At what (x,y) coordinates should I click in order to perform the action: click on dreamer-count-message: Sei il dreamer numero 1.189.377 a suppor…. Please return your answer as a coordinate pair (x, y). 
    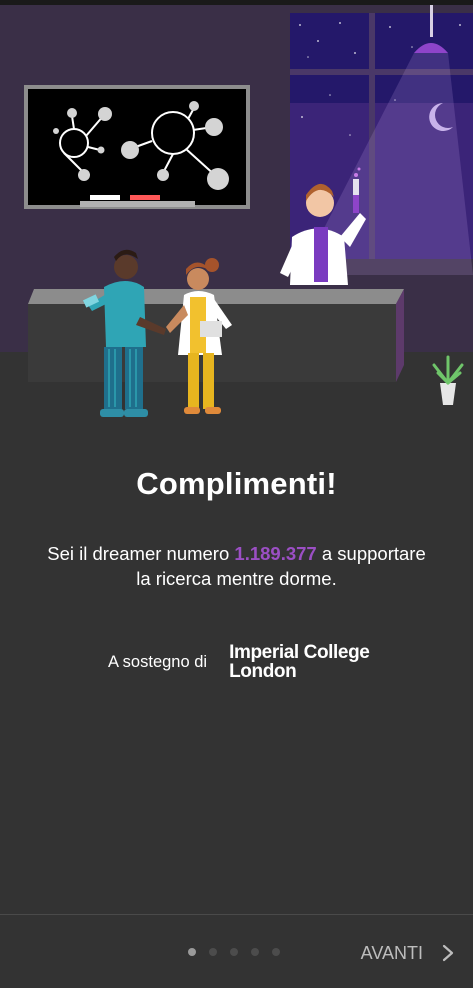
    Looking at the image, I should click on (236, 566).